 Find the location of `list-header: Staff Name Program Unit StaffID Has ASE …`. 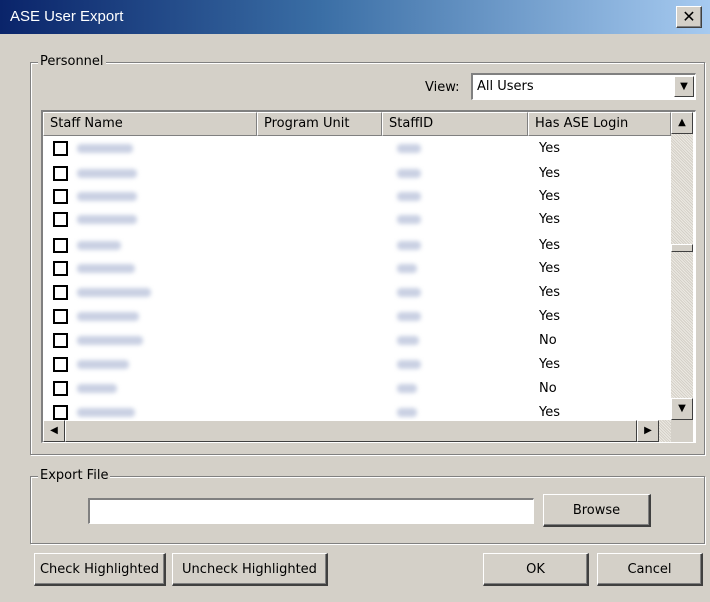

list-header: Staff Name Program Unit StaffID Has ASE … is located at coordinates (357, 124).